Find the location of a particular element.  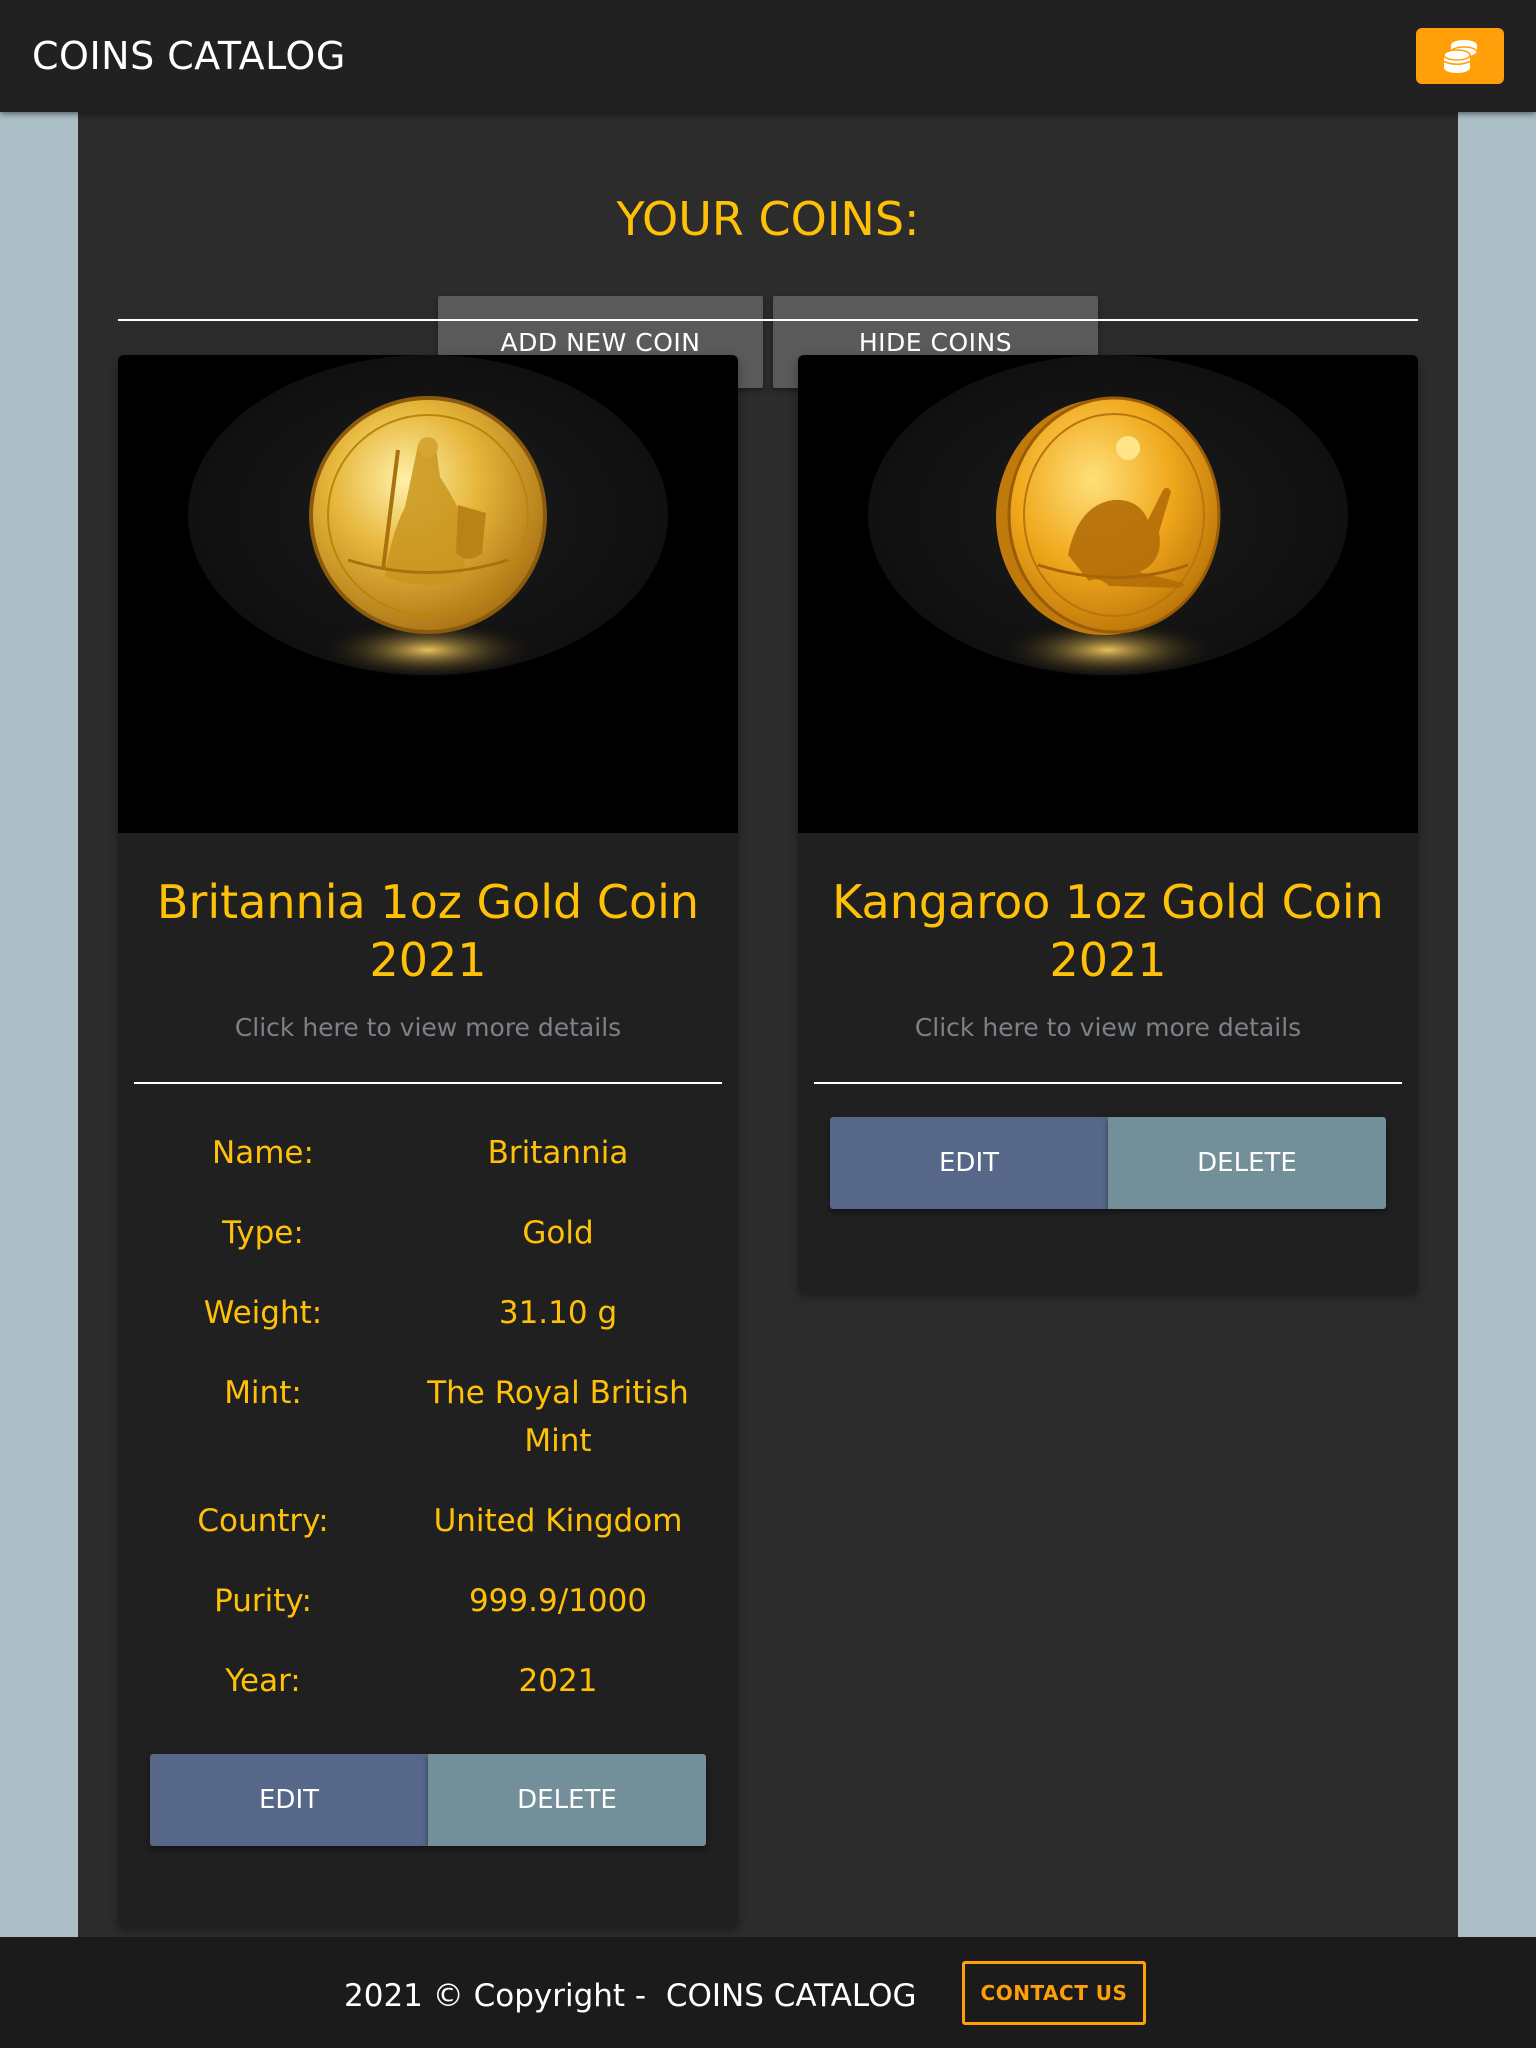

detail-value-country: United Kingdom is located at coordinates (558, 1521).